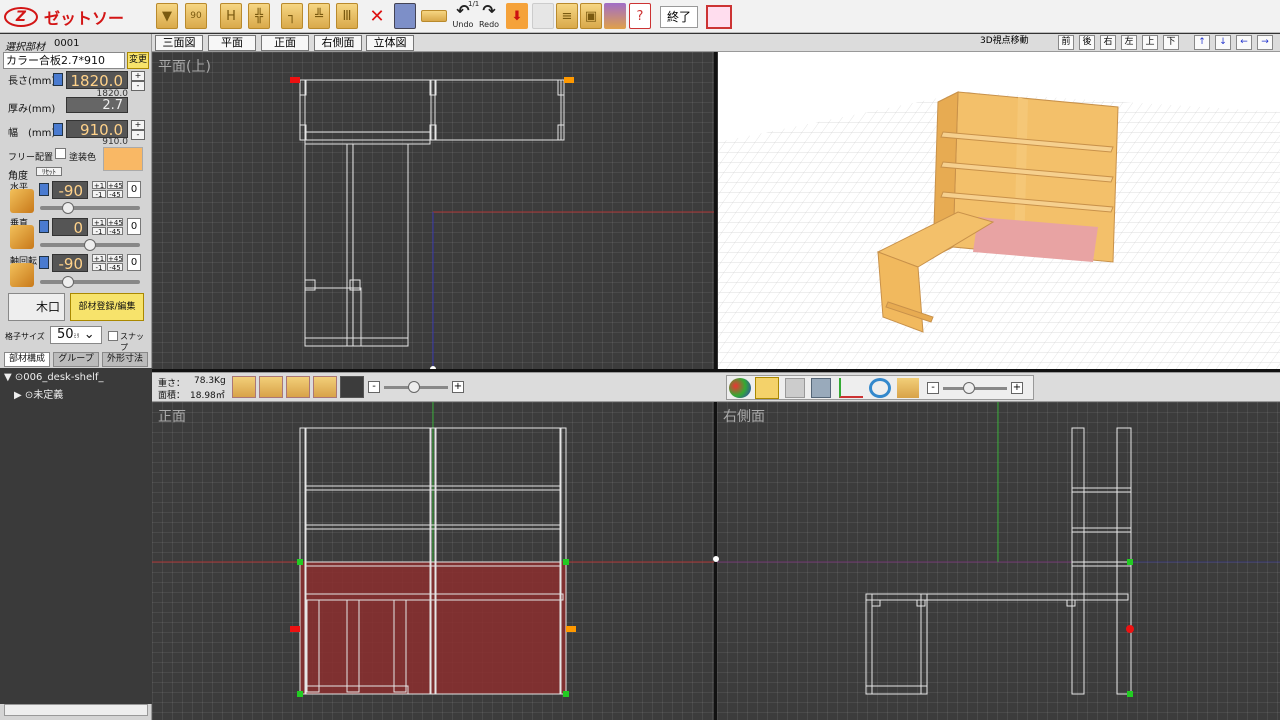 The height and width of the screenshot is (720, 1280). Describe the element at coordinates (908, 388) in the screenshot. I see `fit-icon` at that location.